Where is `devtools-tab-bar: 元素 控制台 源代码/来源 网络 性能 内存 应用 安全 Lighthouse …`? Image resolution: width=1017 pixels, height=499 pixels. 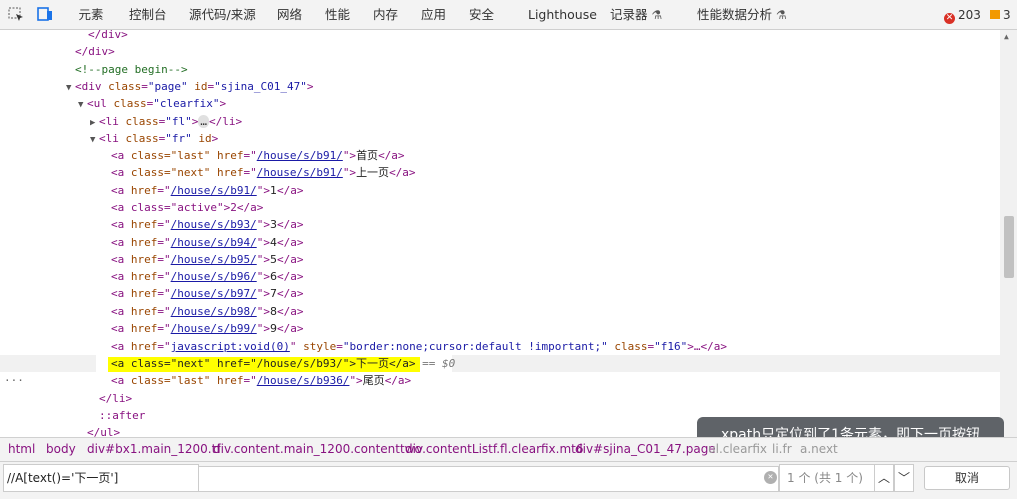 devtools-tab-bar: 元素 控制台 源代码/来源 网络 性能 内存 应用 安全 Lighthouse … is located at coordinates (508, 15).